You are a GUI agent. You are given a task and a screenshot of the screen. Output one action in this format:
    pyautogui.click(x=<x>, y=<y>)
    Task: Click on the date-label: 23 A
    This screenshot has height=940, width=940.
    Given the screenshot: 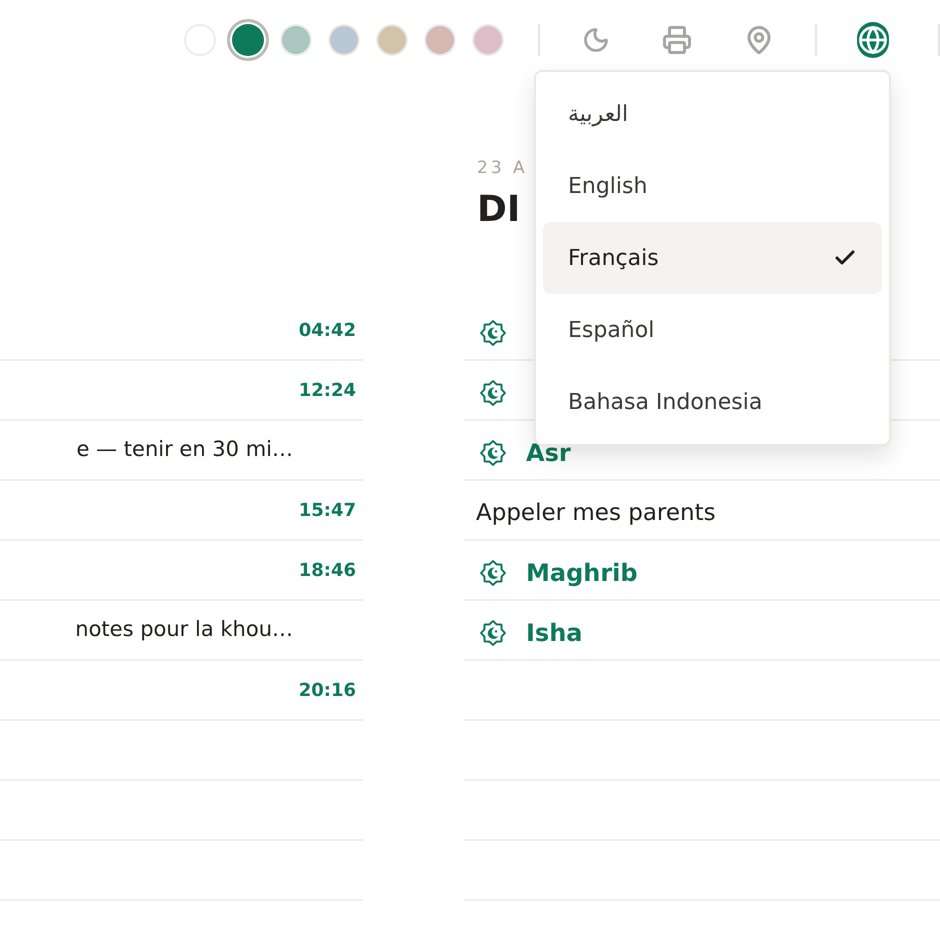 What is the action you would take?
    pyautogui.click(x=503, y=168)
    